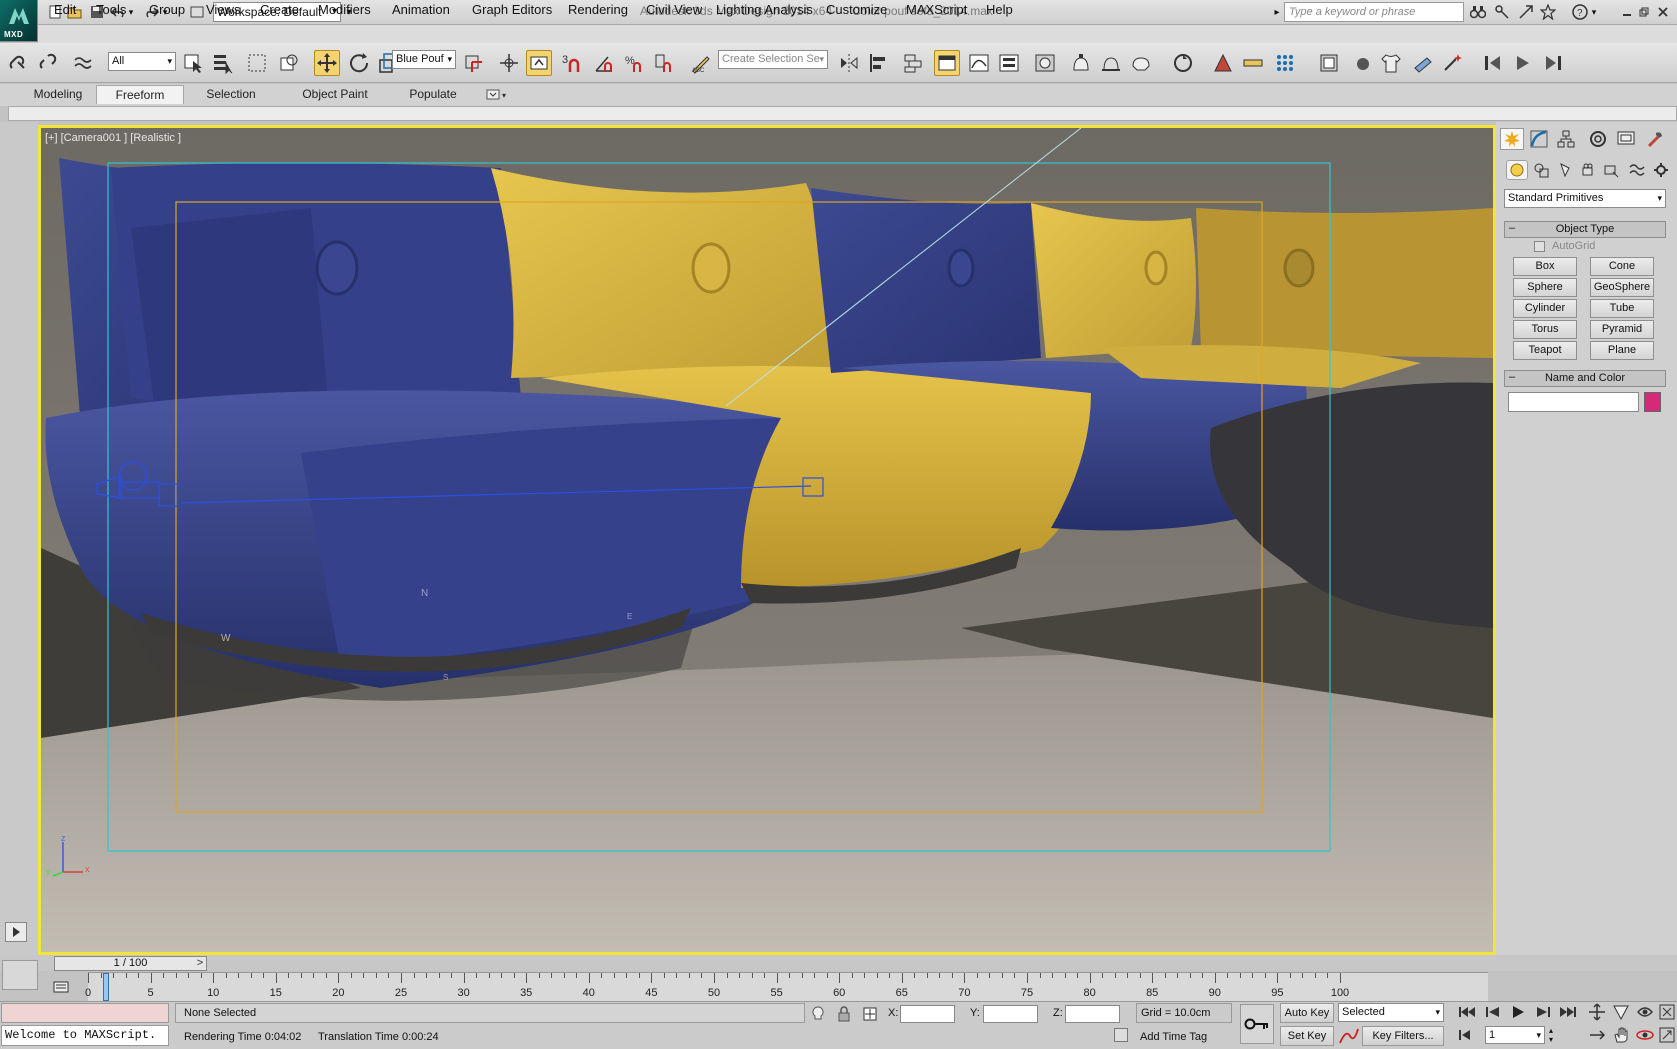 This screenshot has height=1049, width=1677. What do you see at coordinates (1329, 63) in the screenshot?
I see `sketch-render-icon` at bounding box center [1329, 63].